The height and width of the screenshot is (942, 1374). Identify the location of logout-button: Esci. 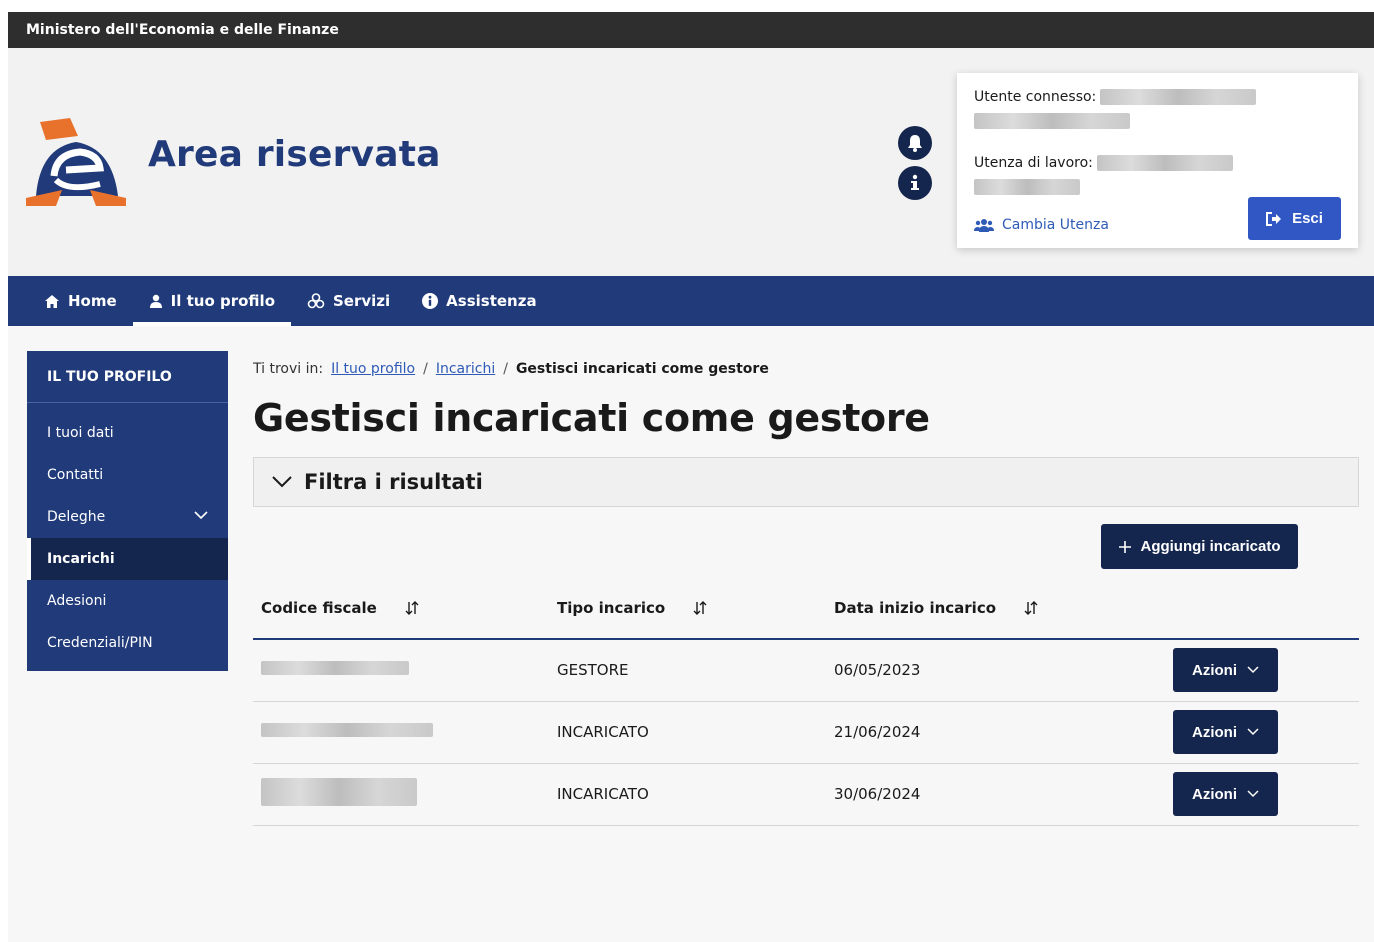
(1294, 218).